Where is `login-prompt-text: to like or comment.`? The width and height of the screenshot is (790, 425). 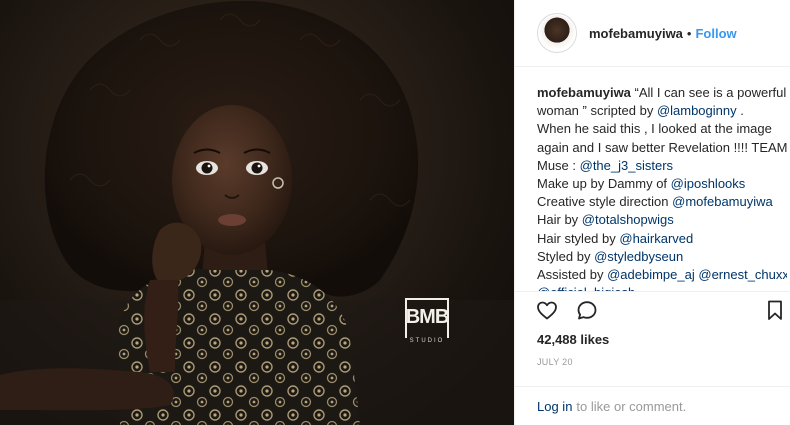
login-prompt-text: to like or comment. is located at coordinates (631, 406).